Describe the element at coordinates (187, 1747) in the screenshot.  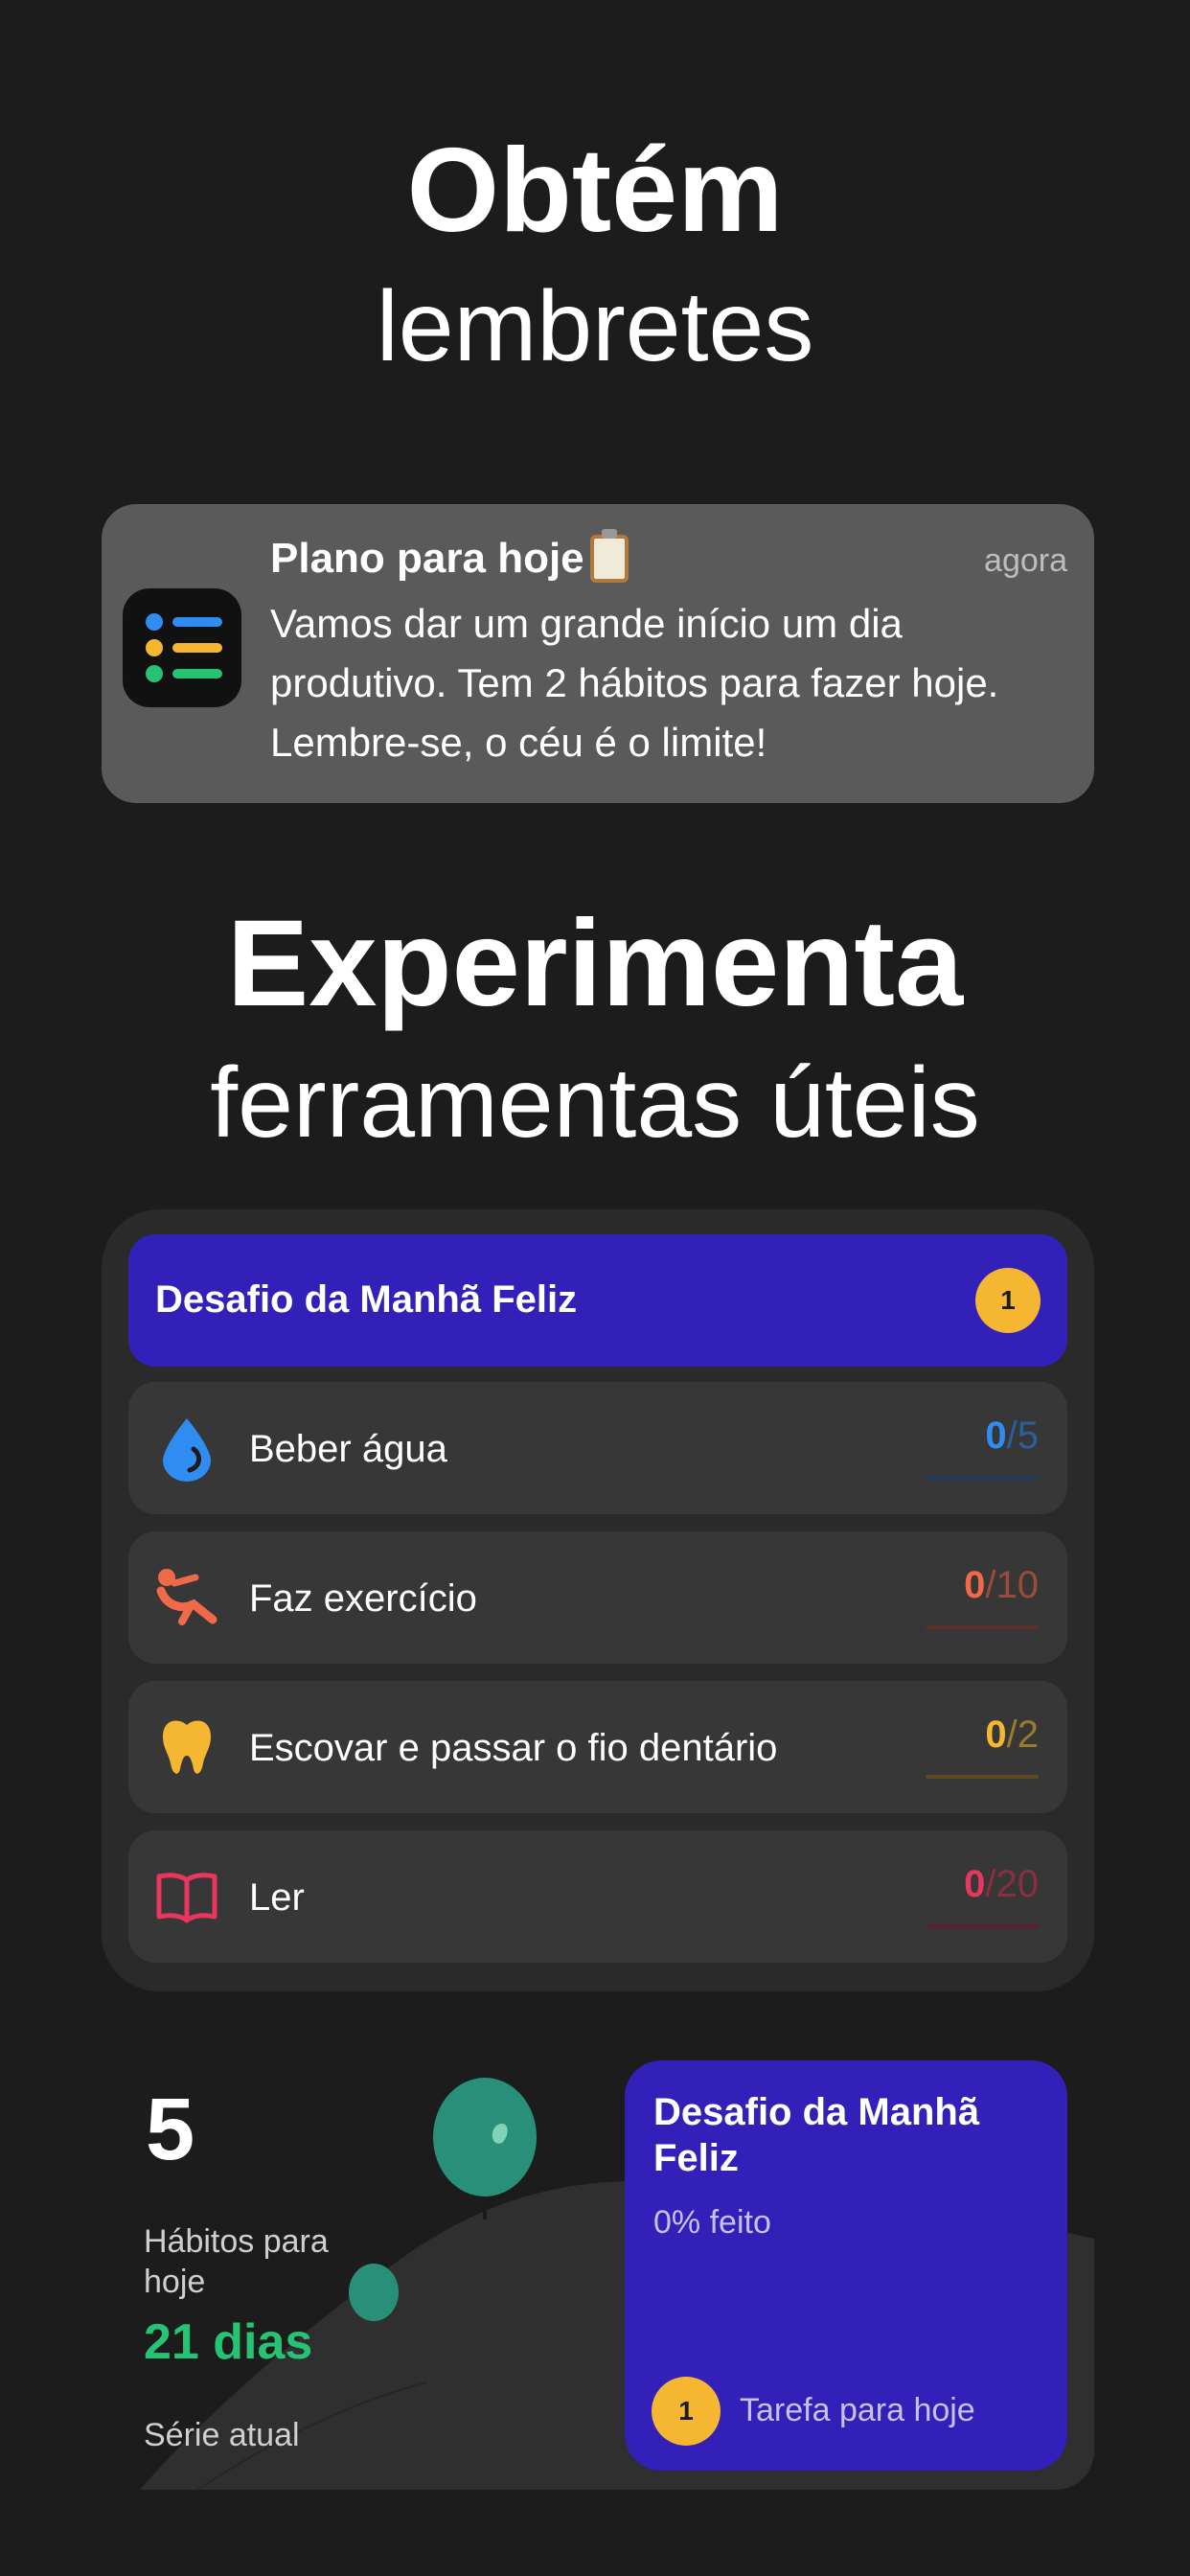
I see `tooth-icon` at that location.